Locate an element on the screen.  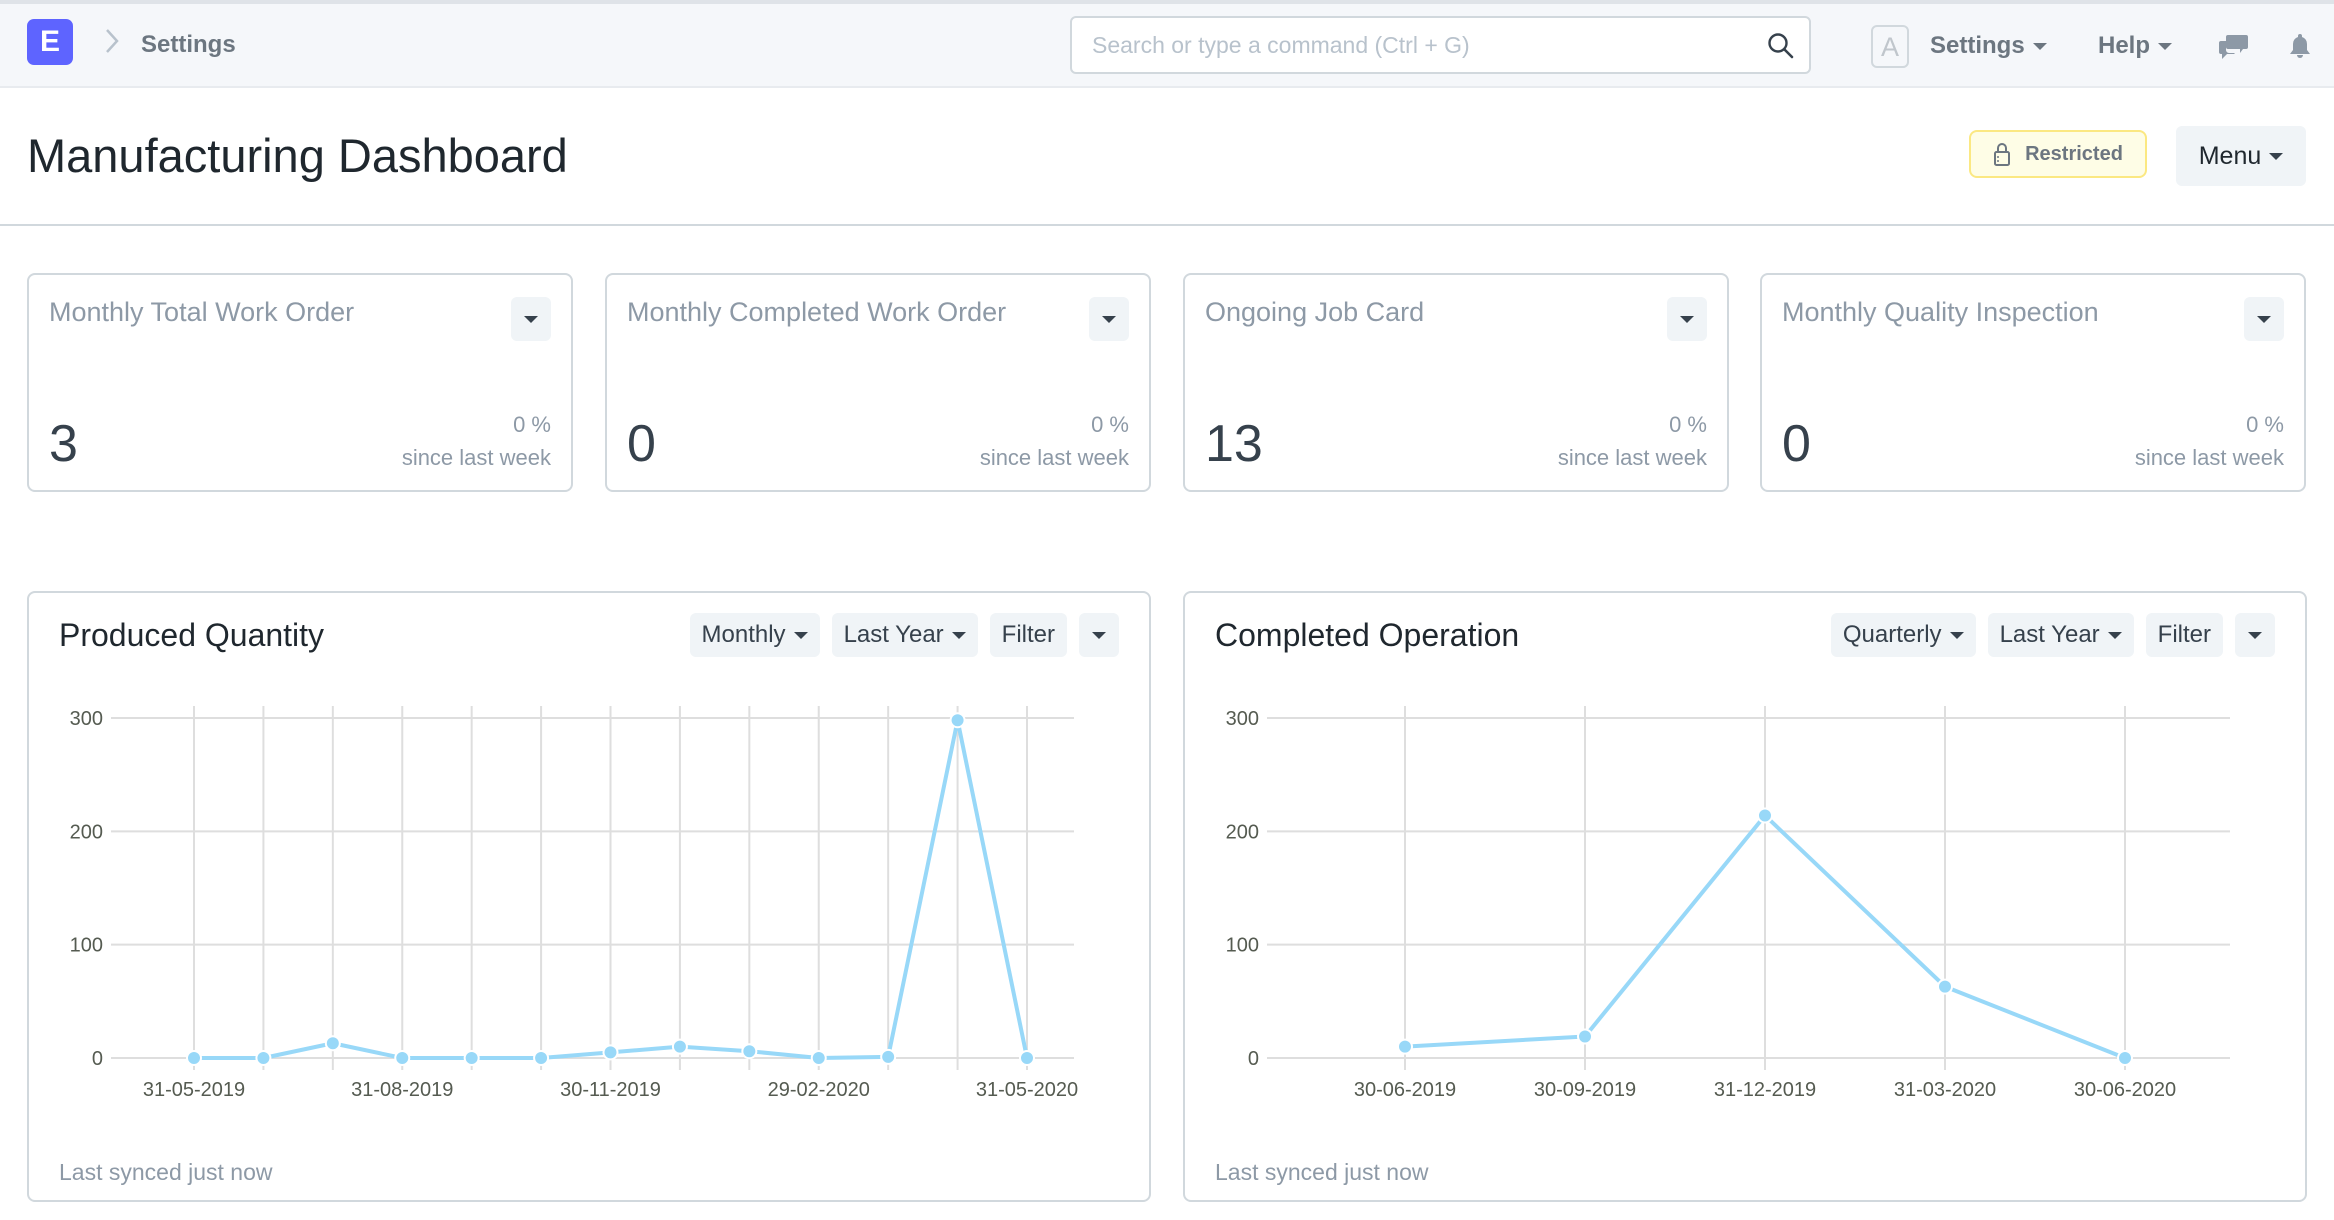
card-value: 13 is located at coordinates (1234, 444).